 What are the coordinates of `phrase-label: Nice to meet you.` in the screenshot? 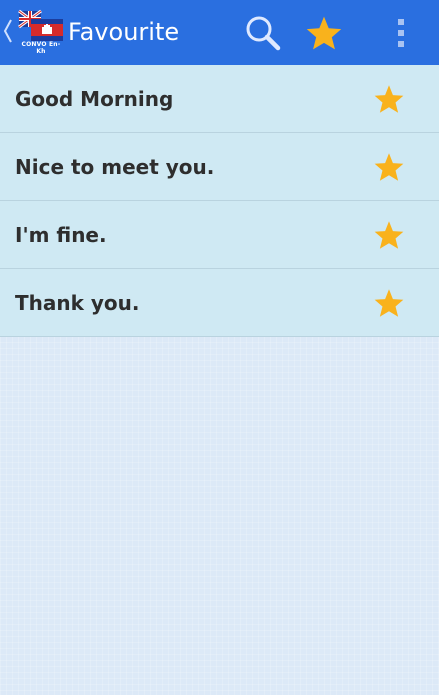 It's located at (115, 167).